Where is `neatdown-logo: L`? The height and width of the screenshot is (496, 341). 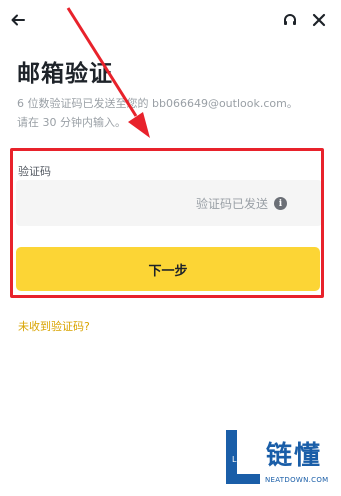 neatdown-logo: L is located at coordinates (243, 457).